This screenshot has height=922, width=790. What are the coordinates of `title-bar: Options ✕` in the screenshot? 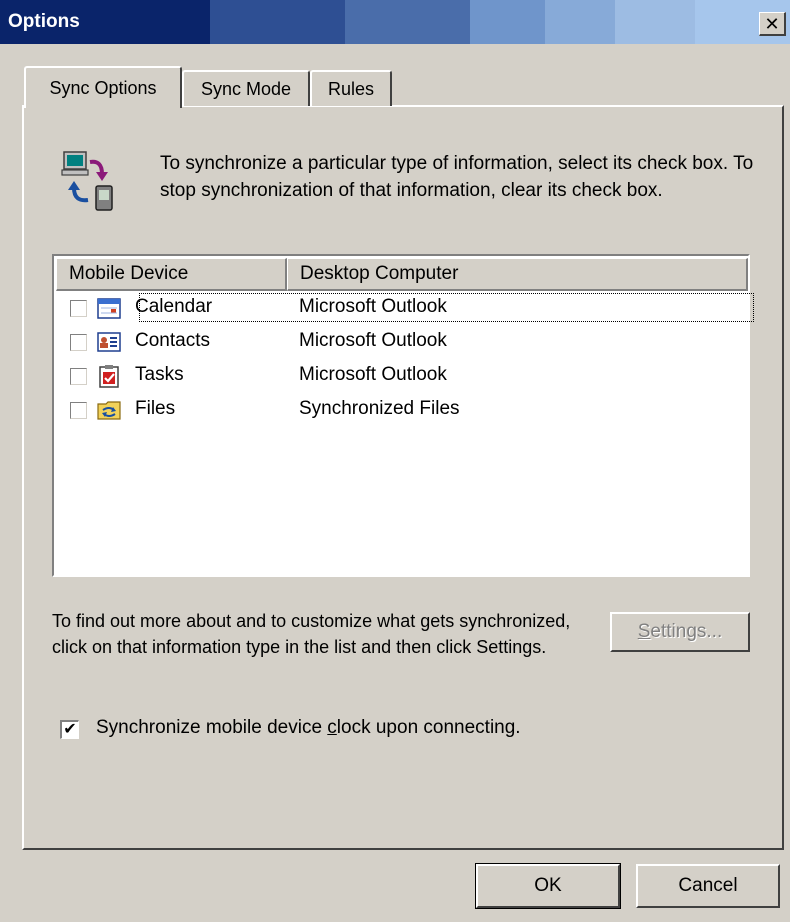 It's located at (395, 22).